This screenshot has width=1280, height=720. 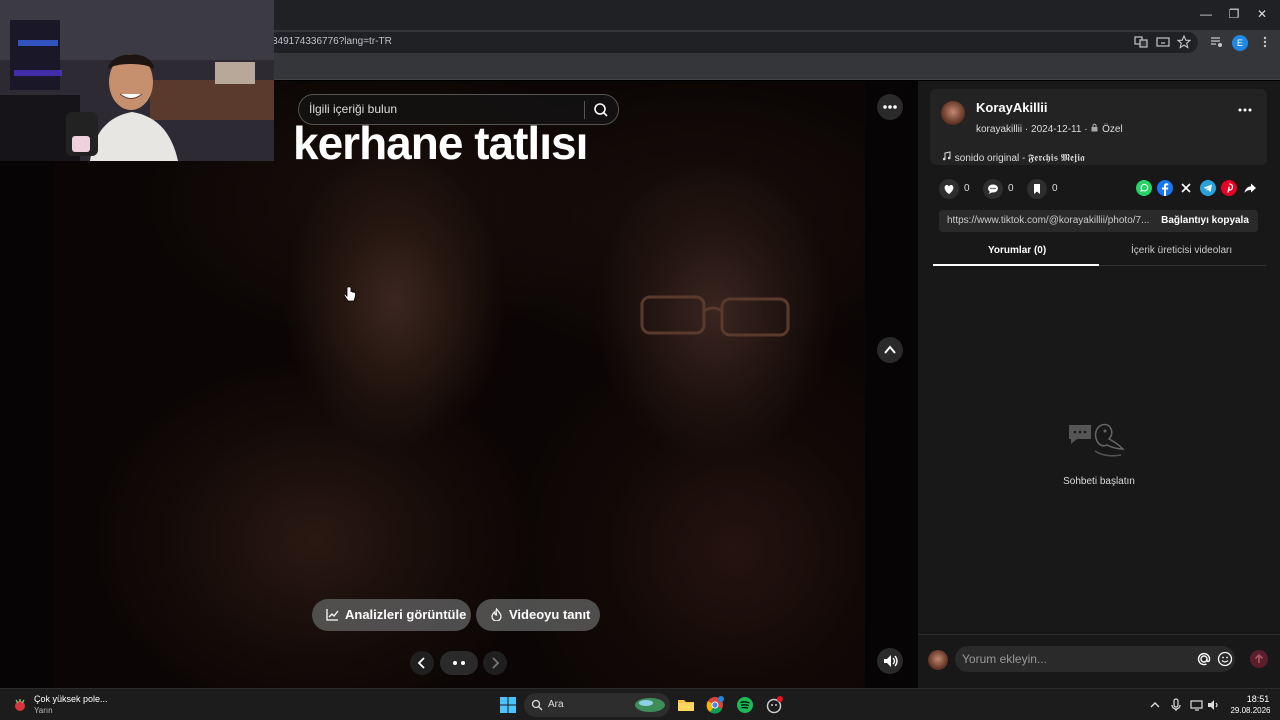 I want to click on mention-icon, so click(x=1204, y=659).